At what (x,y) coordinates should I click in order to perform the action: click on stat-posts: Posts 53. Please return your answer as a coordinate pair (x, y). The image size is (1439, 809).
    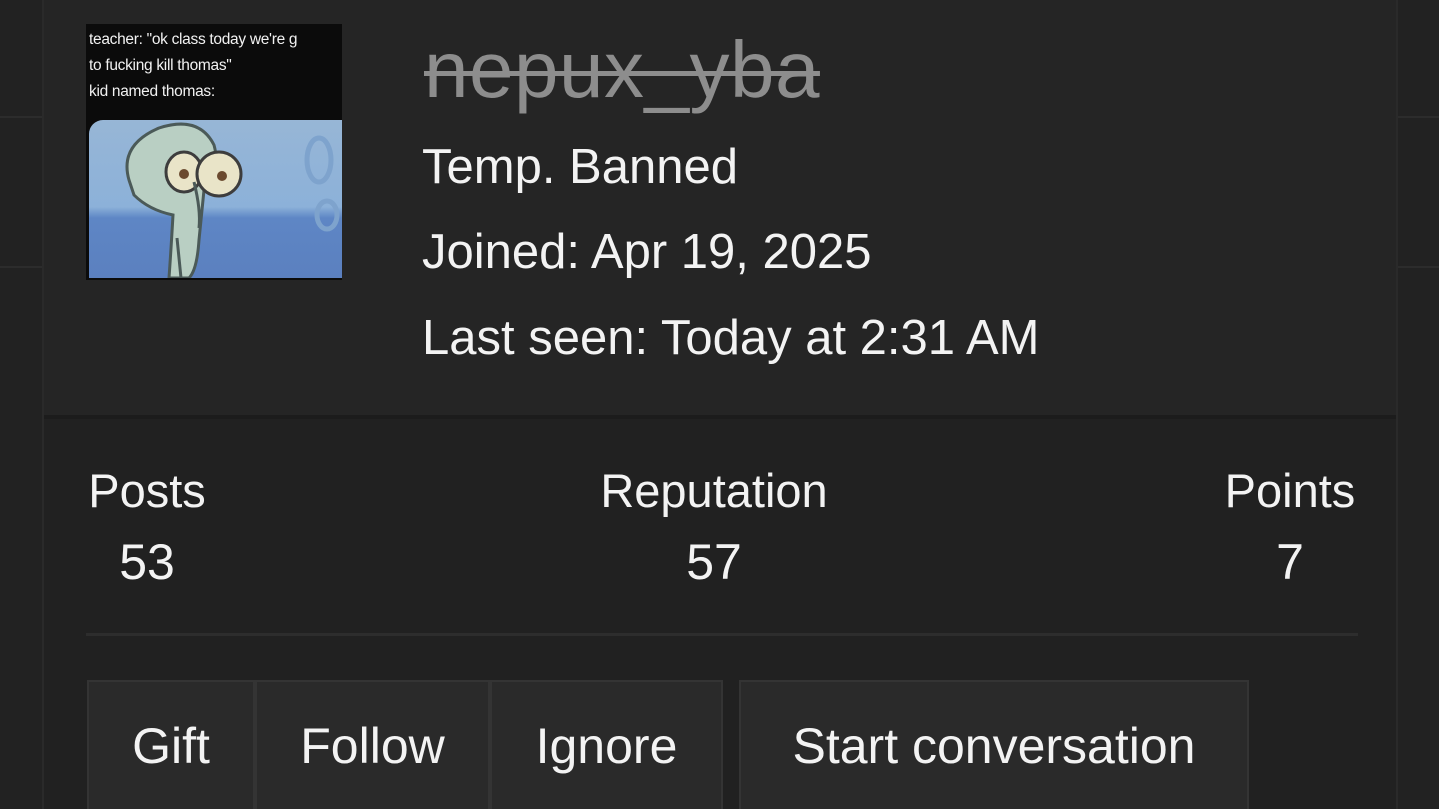
    Looking at the image, I should click on (147, 527).